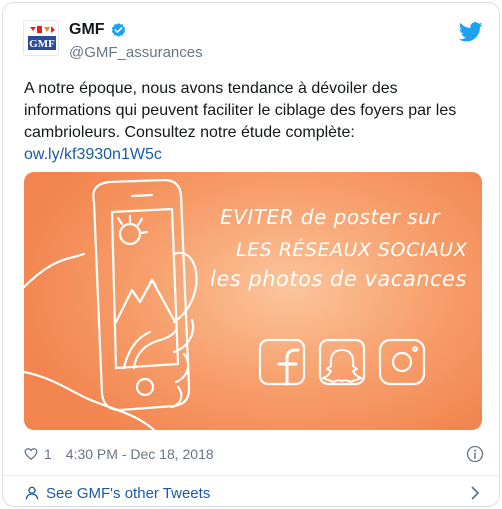  I want to click on like-count: 1, so click(48, 454).